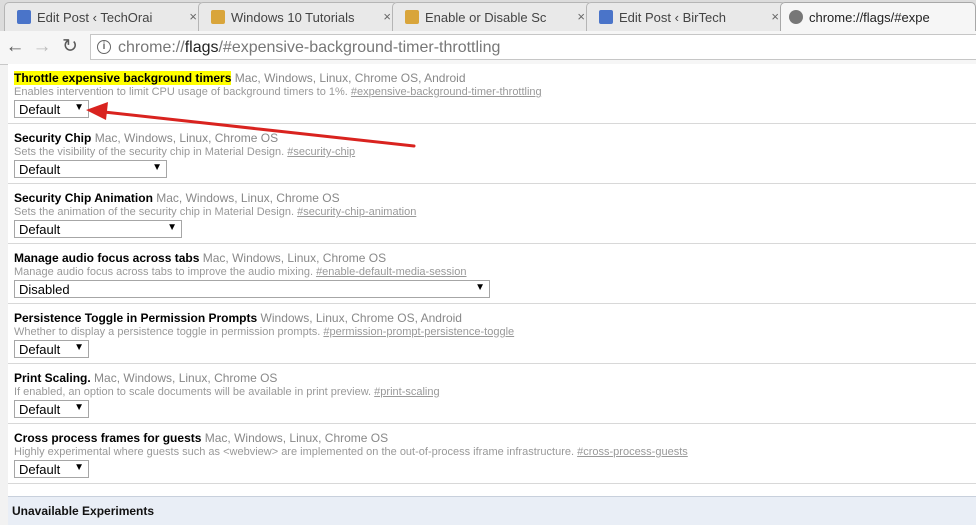  What do you see at coordinates (672, 17) in the screenshot?
I see `tab-title: Edit Post ‹ BirTech` at bounding box center [672, 17].